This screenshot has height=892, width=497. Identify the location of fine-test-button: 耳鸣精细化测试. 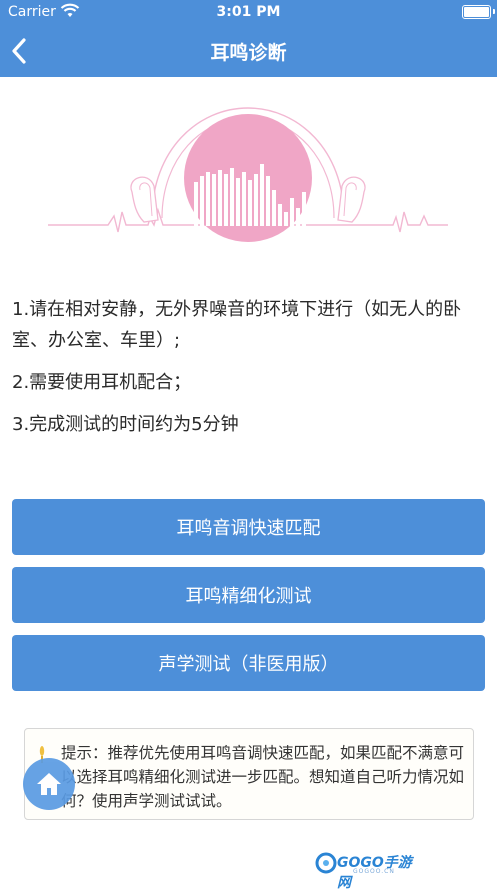
(248, 595).